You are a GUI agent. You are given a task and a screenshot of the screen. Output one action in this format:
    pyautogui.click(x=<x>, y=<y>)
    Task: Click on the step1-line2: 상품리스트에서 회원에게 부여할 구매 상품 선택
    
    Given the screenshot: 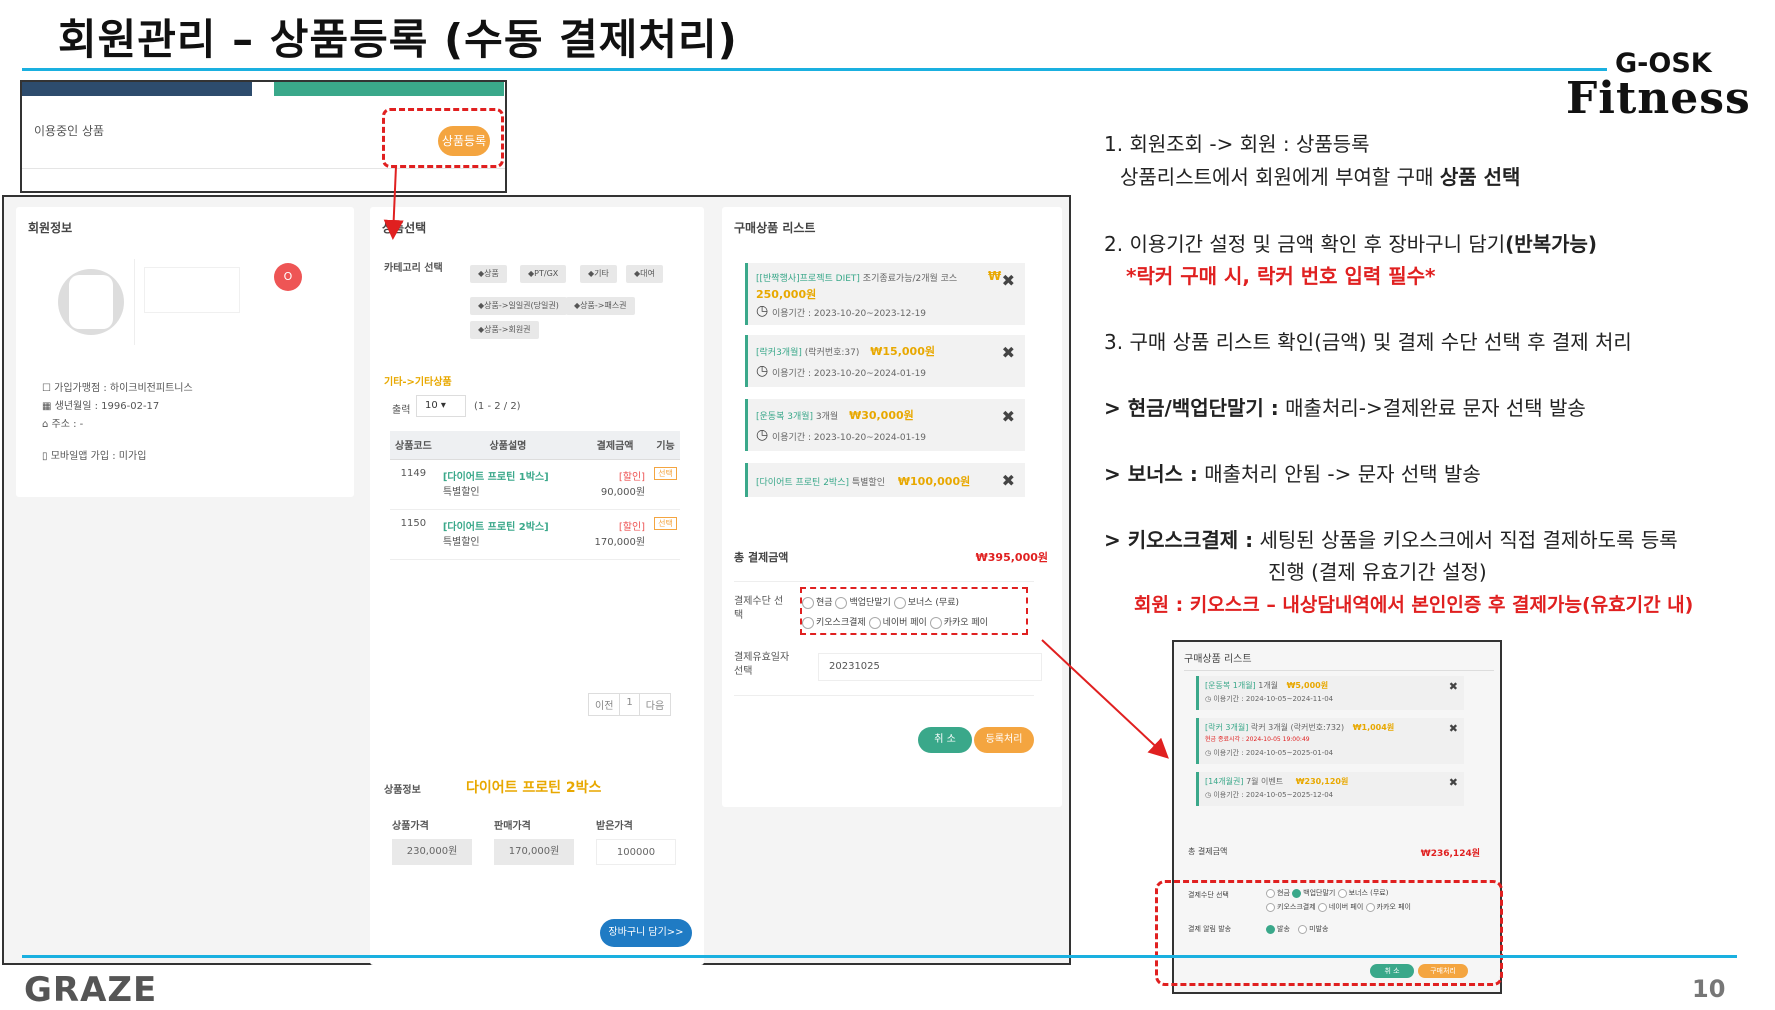 What is the action you would take?
    pyautogui.click(x=1320, y=177)
    